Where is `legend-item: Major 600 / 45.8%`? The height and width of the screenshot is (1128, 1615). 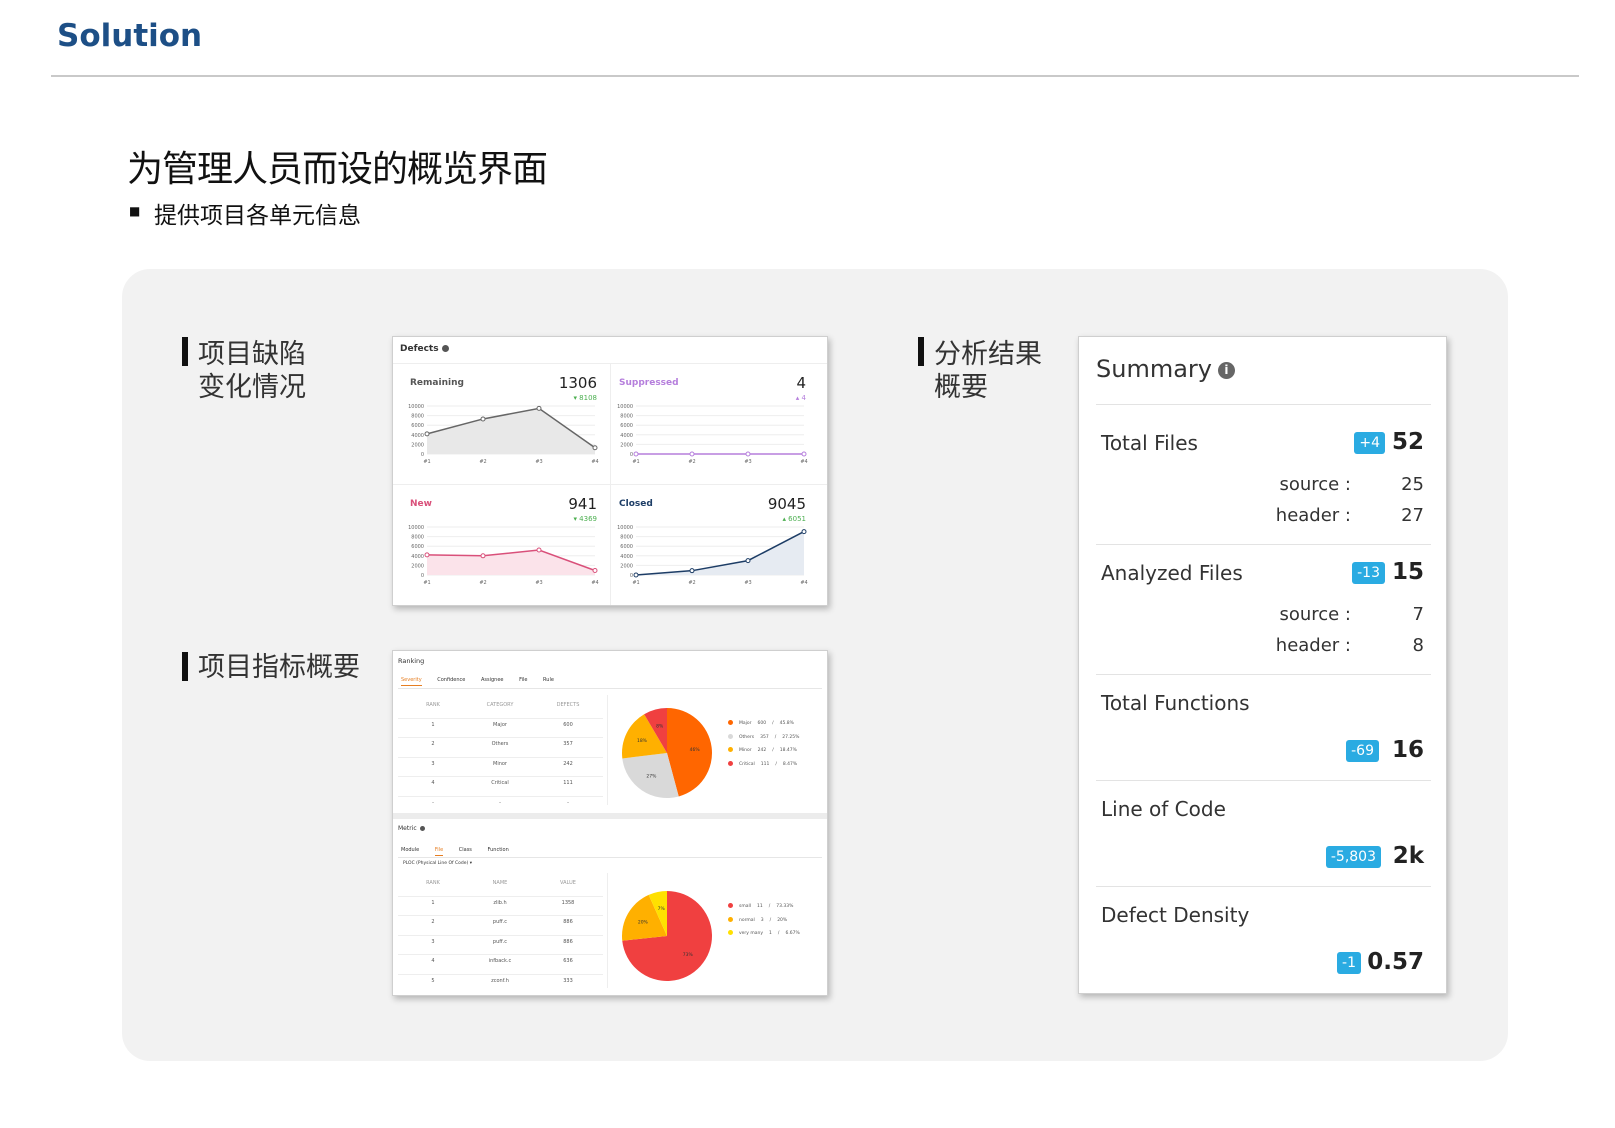 legend-item: Major 600 / 45.8% is located at coordinates (766, 727).